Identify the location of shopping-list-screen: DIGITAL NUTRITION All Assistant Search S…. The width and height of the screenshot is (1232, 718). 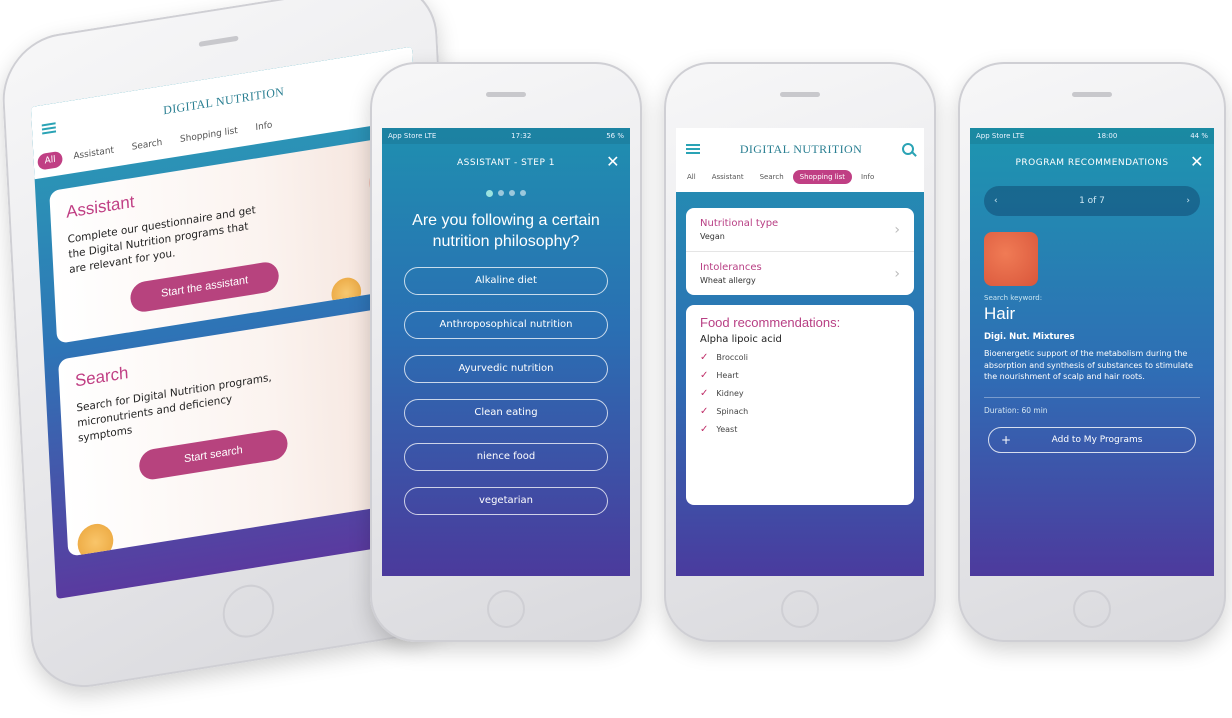
(800, 352).